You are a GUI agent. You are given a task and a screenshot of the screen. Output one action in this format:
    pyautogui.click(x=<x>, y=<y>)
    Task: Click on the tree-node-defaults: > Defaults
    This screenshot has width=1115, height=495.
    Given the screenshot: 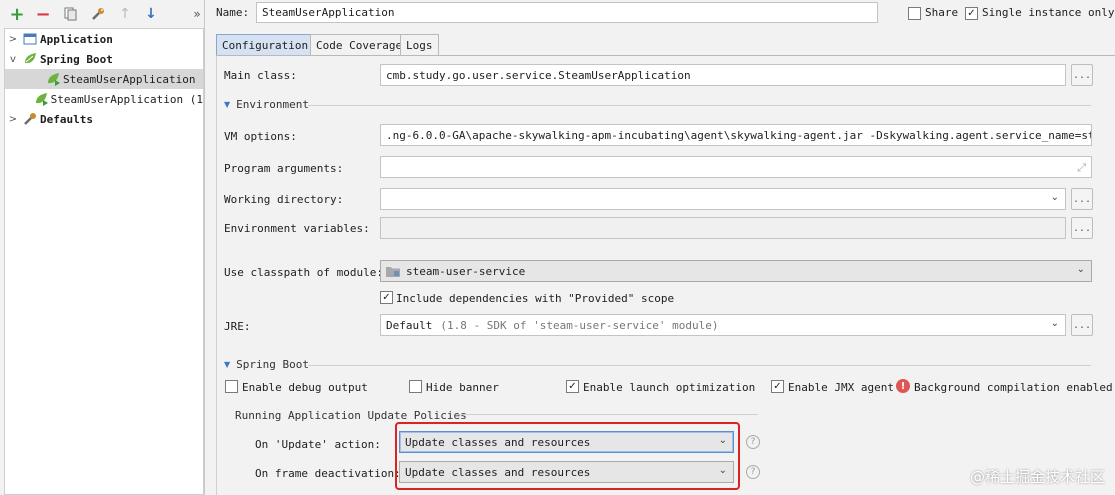 What is the action you would take?
    pyautogui.click(x=105, y=119)
    